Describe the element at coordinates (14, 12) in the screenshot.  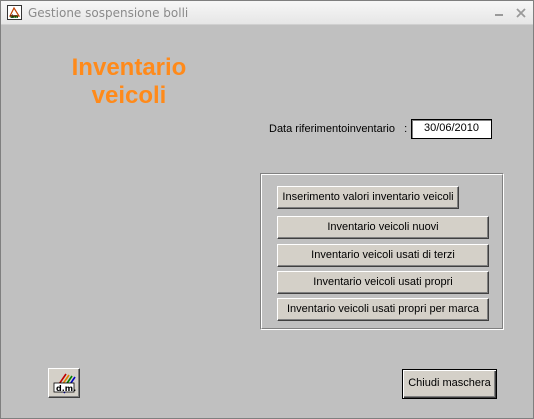
I see `app-logo-icon: dm` at that location.